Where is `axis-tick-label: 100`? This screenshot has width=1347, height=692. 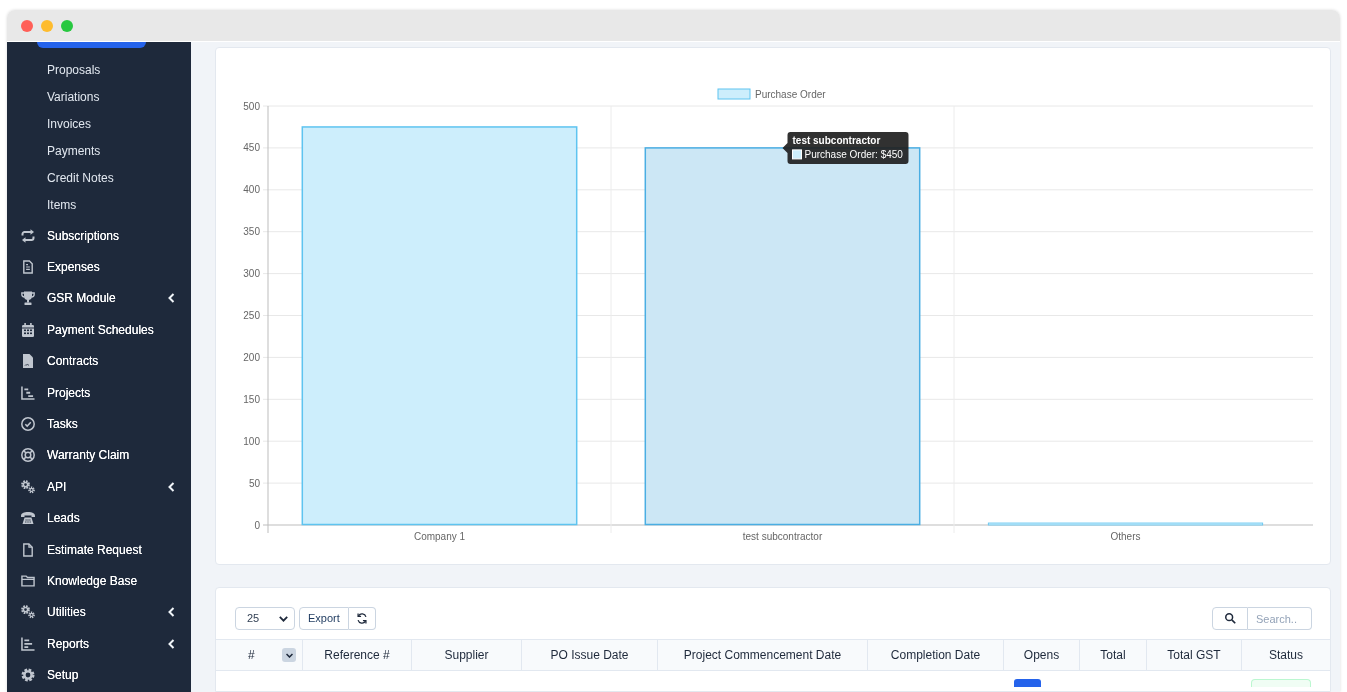 axis-tick-label: 100 is located at coordinates (251, 441).